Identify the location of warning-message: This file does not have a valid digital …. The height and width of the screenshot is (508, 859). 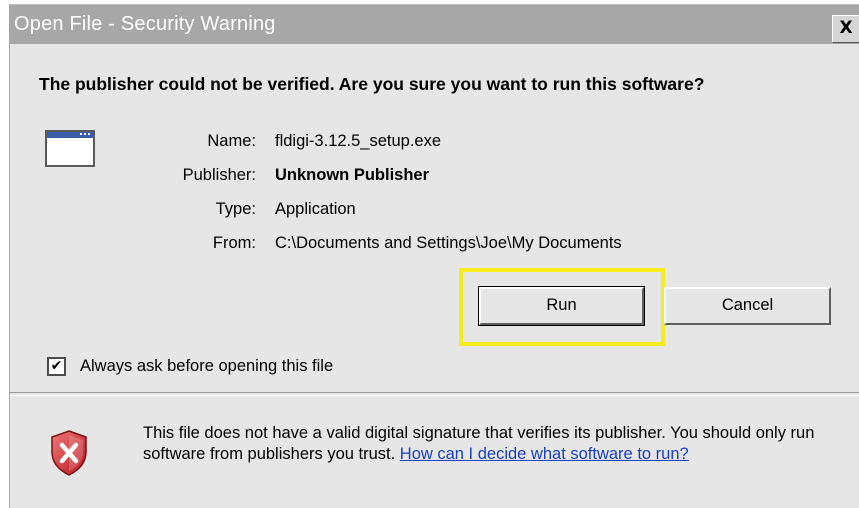
(493, 444).